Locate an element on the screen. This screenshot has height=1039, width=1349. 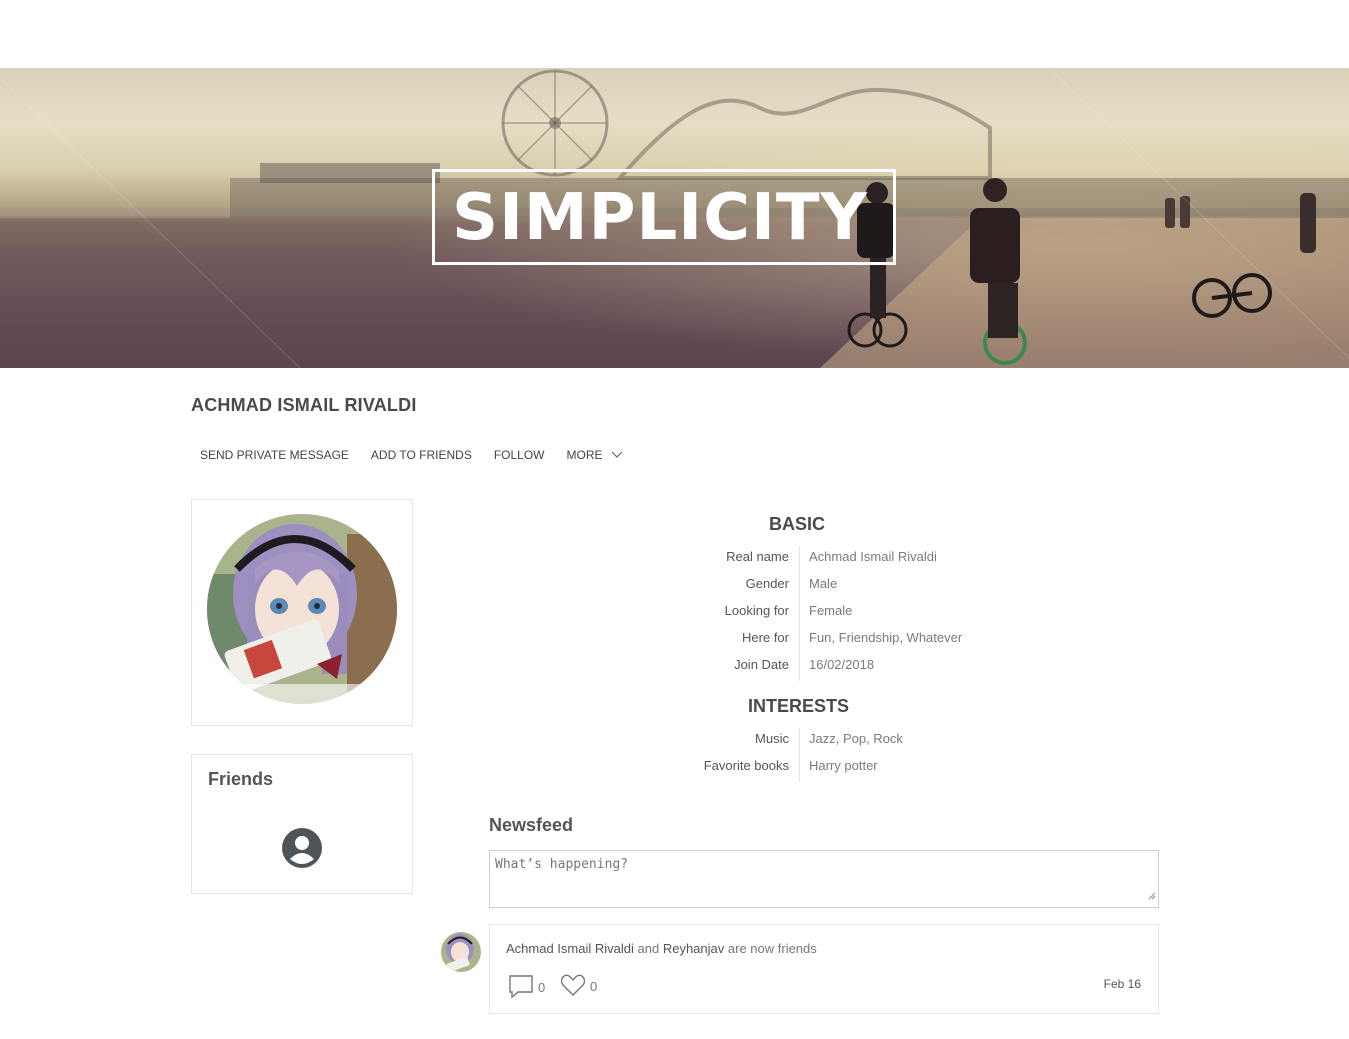
info-value: Harry potter is located at coordinates (843, 765).